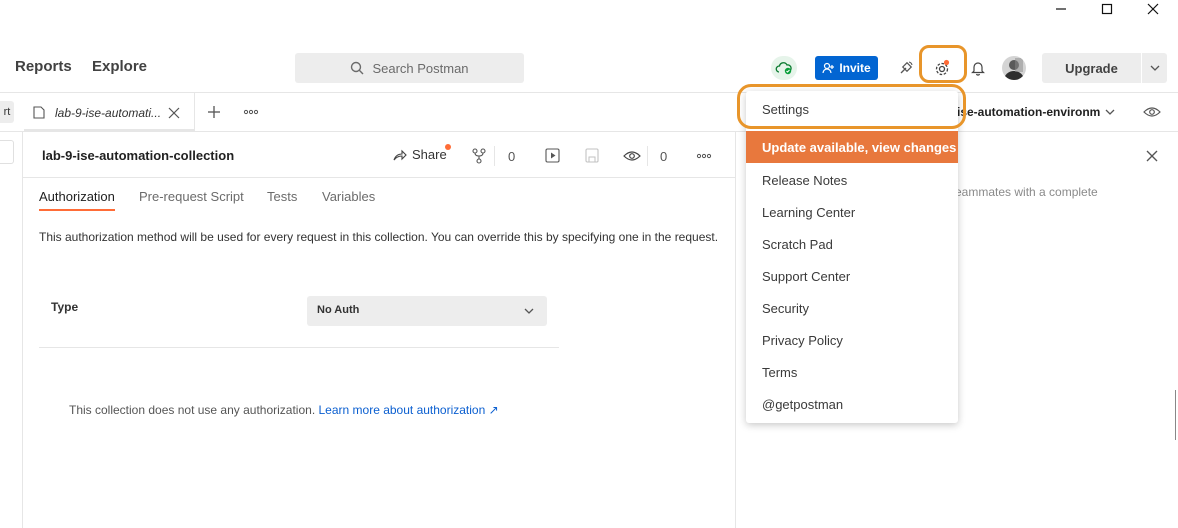 The width and height of the screenshot is (1178, 528). What do you see at coordinates (1175, 415) in the screenshot?
I see `window-edge-marker` at bounding box center [1175, 415].